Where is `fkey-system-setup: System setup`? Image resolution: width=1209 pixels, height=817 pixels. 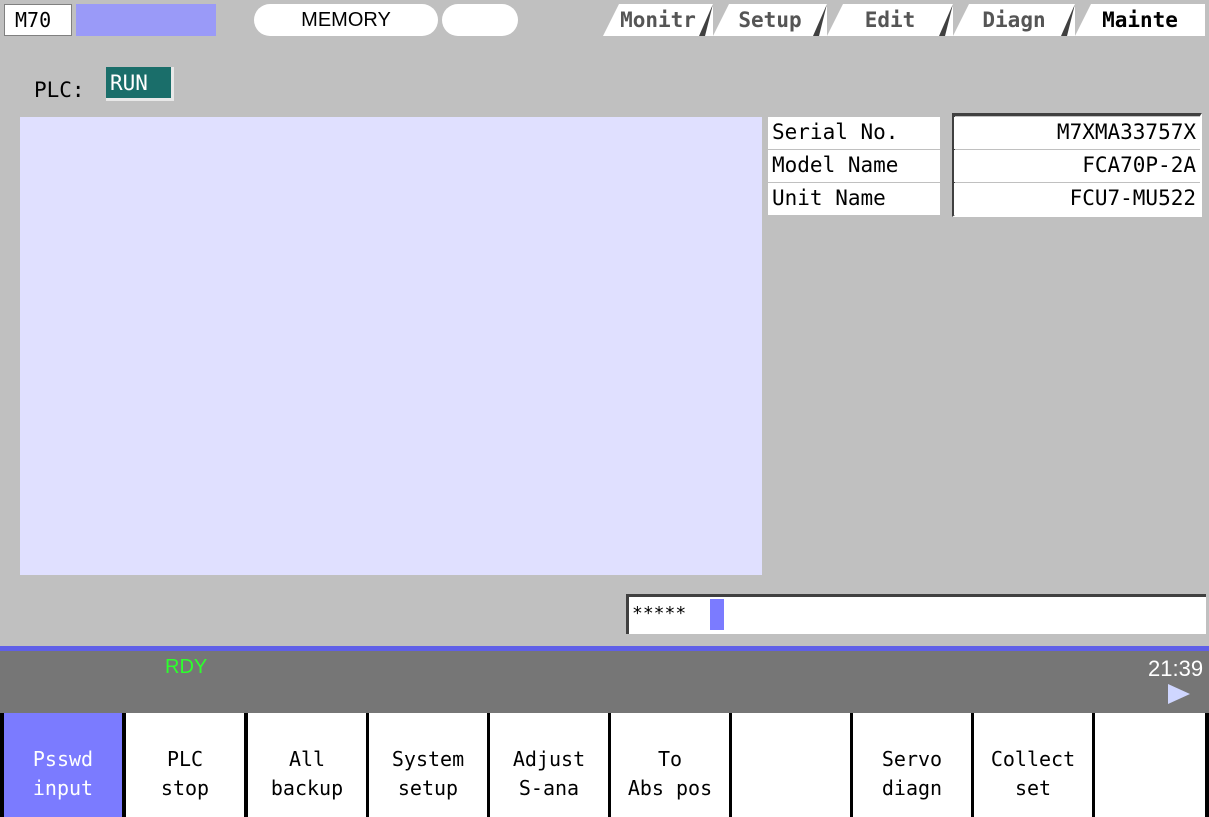
fkey-system-setup: System setup is located at coordinates (428, 765).